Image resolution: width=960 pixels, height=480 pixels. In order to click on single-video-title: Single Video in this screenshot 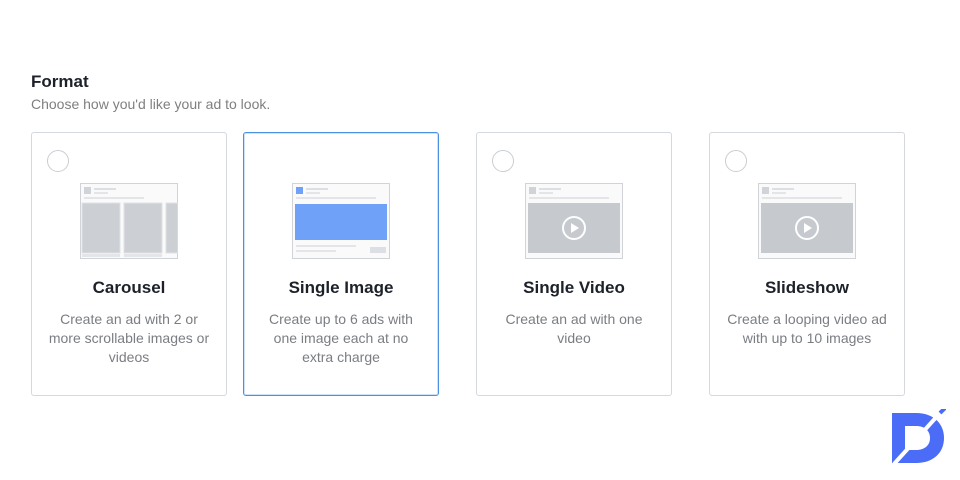, I will do `click(574, 287)`.